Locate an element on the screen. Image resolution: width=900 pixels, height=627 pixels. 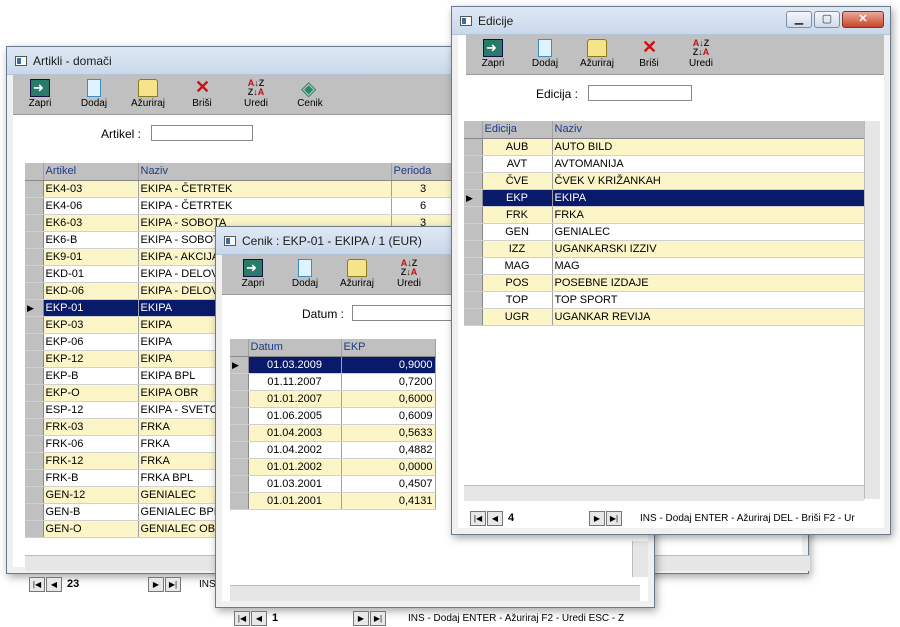
col-header-artikel: Artikel is located at coordinates (91, 172).